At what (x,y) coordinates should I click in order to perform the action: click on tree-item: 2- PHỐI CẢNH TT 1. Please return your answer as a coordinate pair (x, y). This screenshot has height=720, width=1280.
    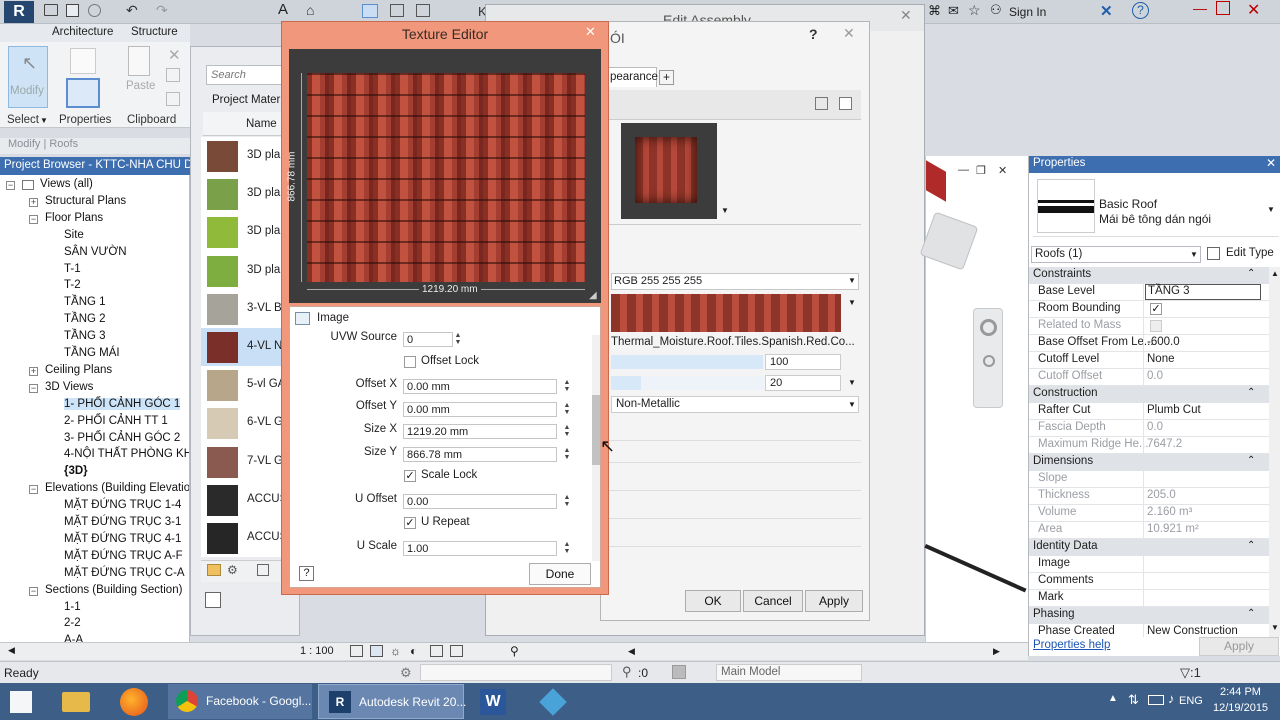
    Looking at the image, I should click on (116, 421).